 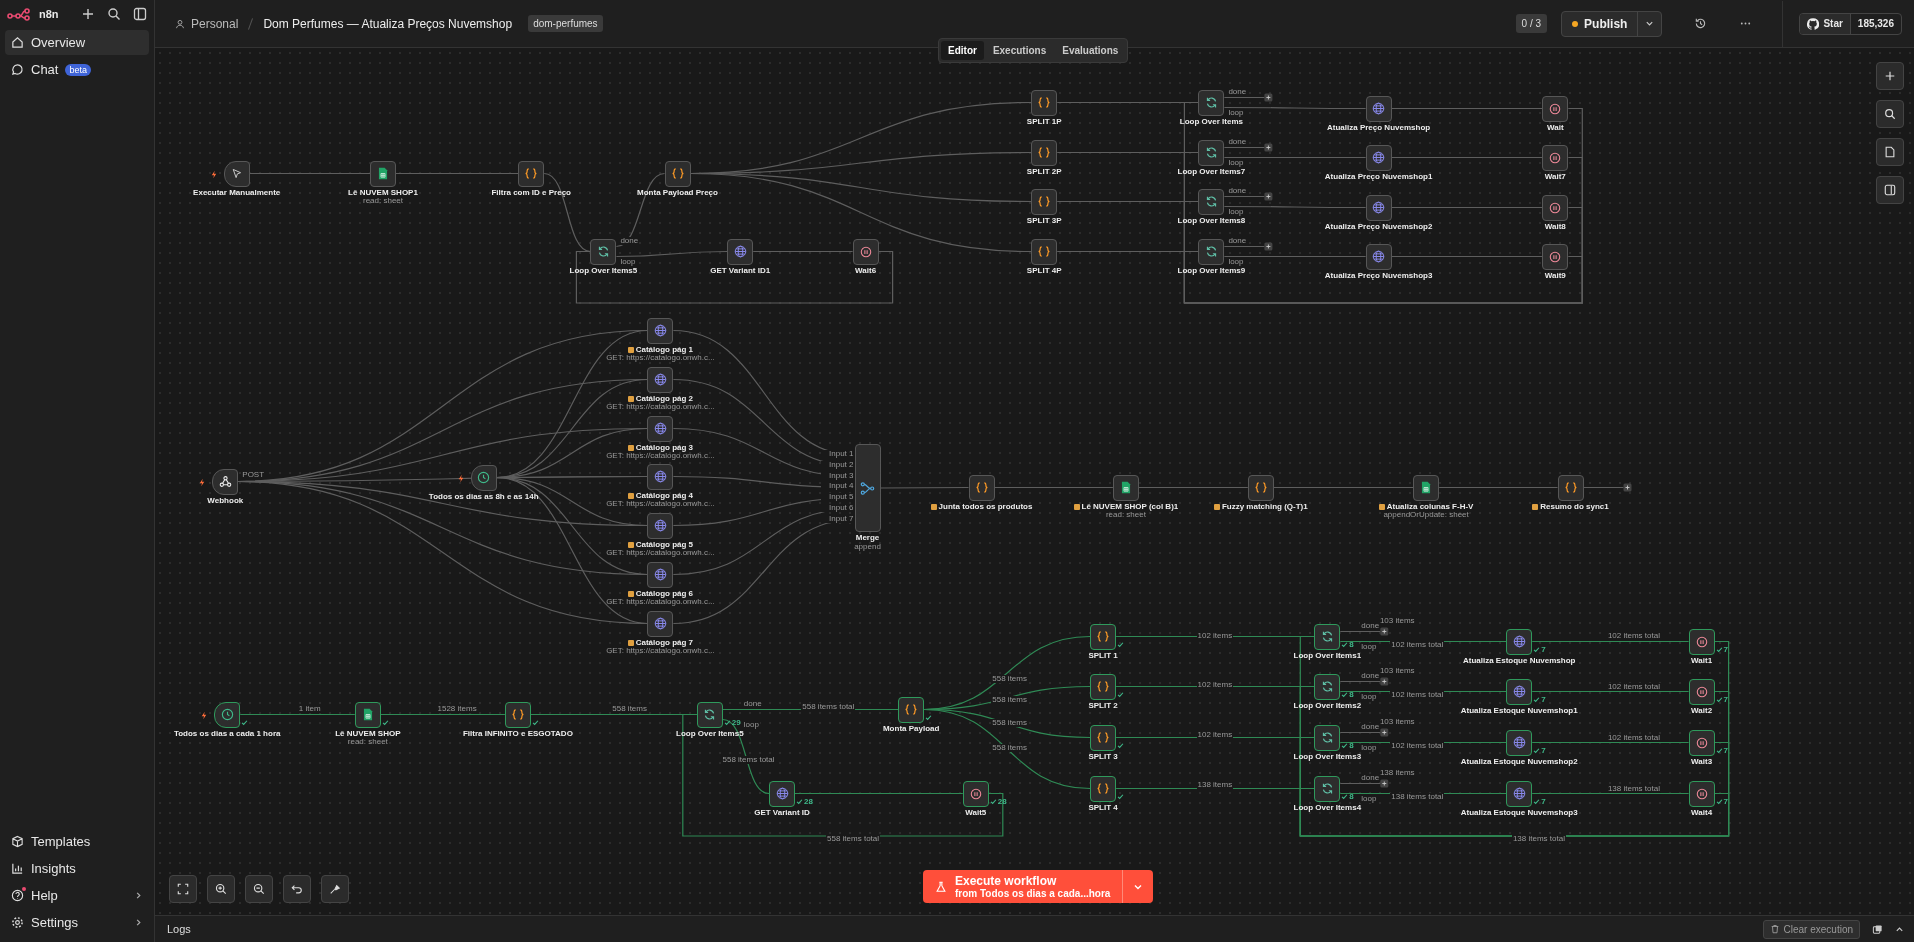 What do you see at coordinates (1702, 813) in the screenshot?
I see `node-label: Wait4` at bounding box center [1702, 813].